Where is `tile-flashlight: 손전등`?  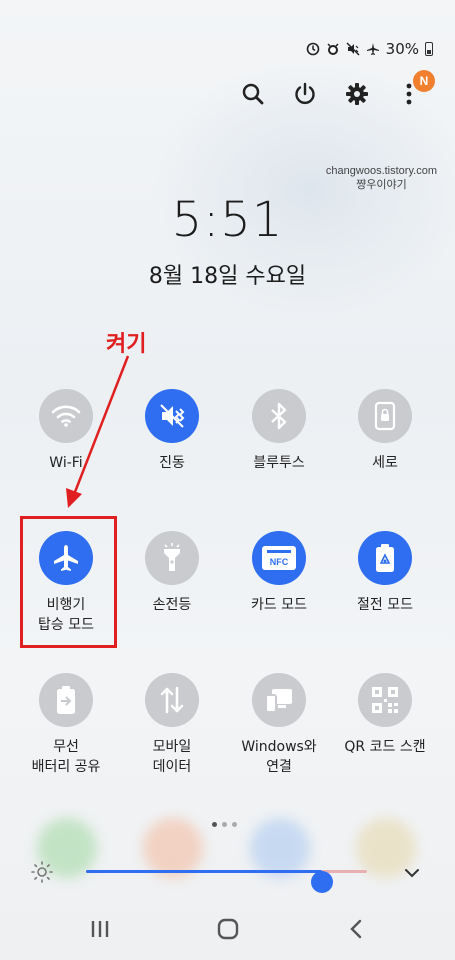 tile-flashlight: 손전등 is located at coordinates (172, 573).